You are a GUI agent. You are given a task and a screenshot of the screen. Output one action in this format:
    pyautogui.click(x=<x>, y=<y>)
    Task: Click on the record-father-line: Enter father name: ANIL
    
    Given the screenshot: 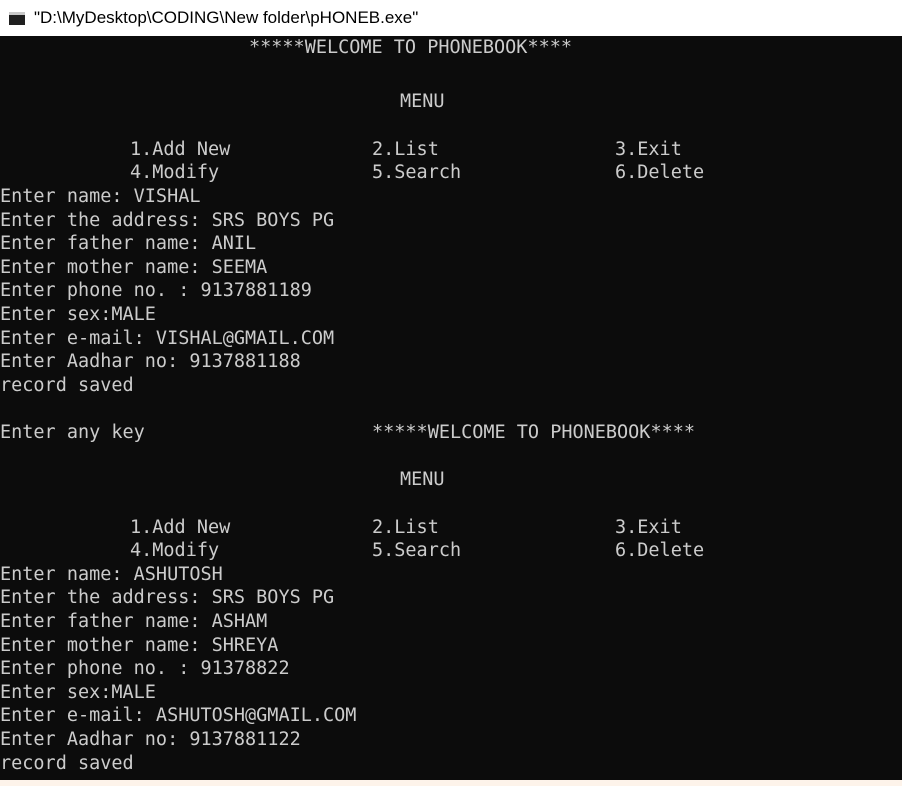 What is the action you would take?
    pyautogui.click(x=128, y=243)
    